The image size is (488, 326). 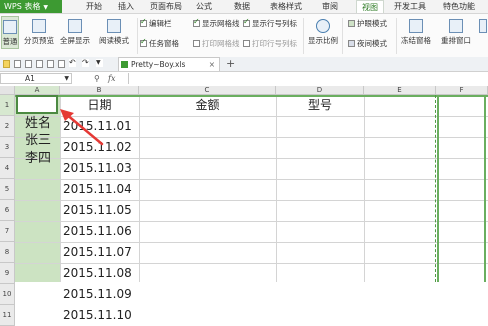 I want to click on tab-review: 审阅, so click(x=330, y=6).